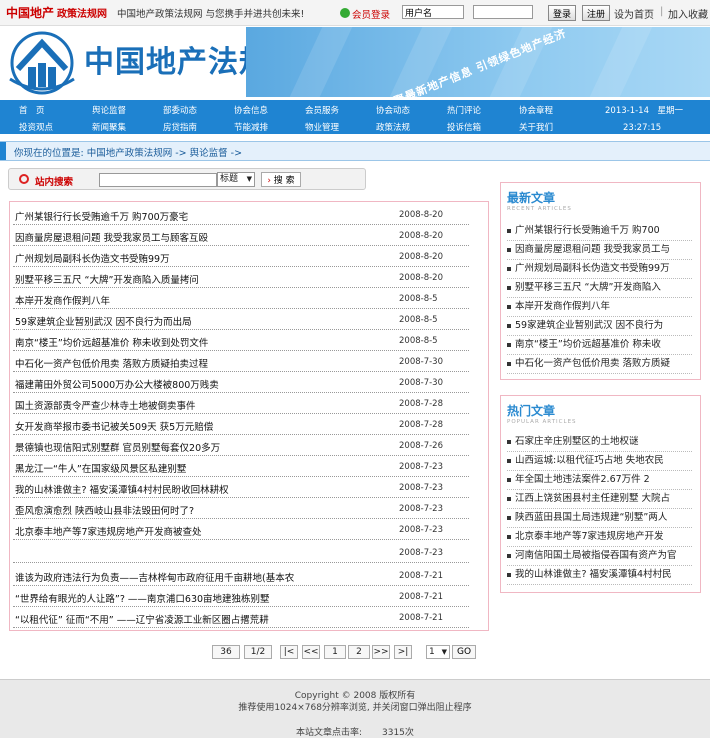  Describe the element at coordinates (438, 652) in the screenshot. I see `pager-select: 1 ▼` at that location.